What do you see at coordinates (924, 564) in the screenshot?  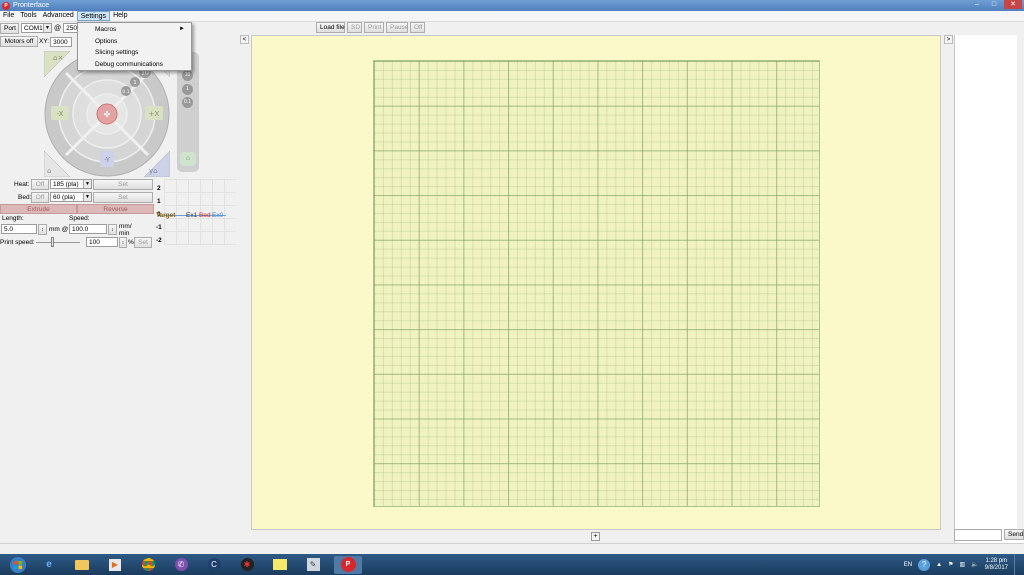 I see `help-icon: ?` at bounding box center [924, 564].